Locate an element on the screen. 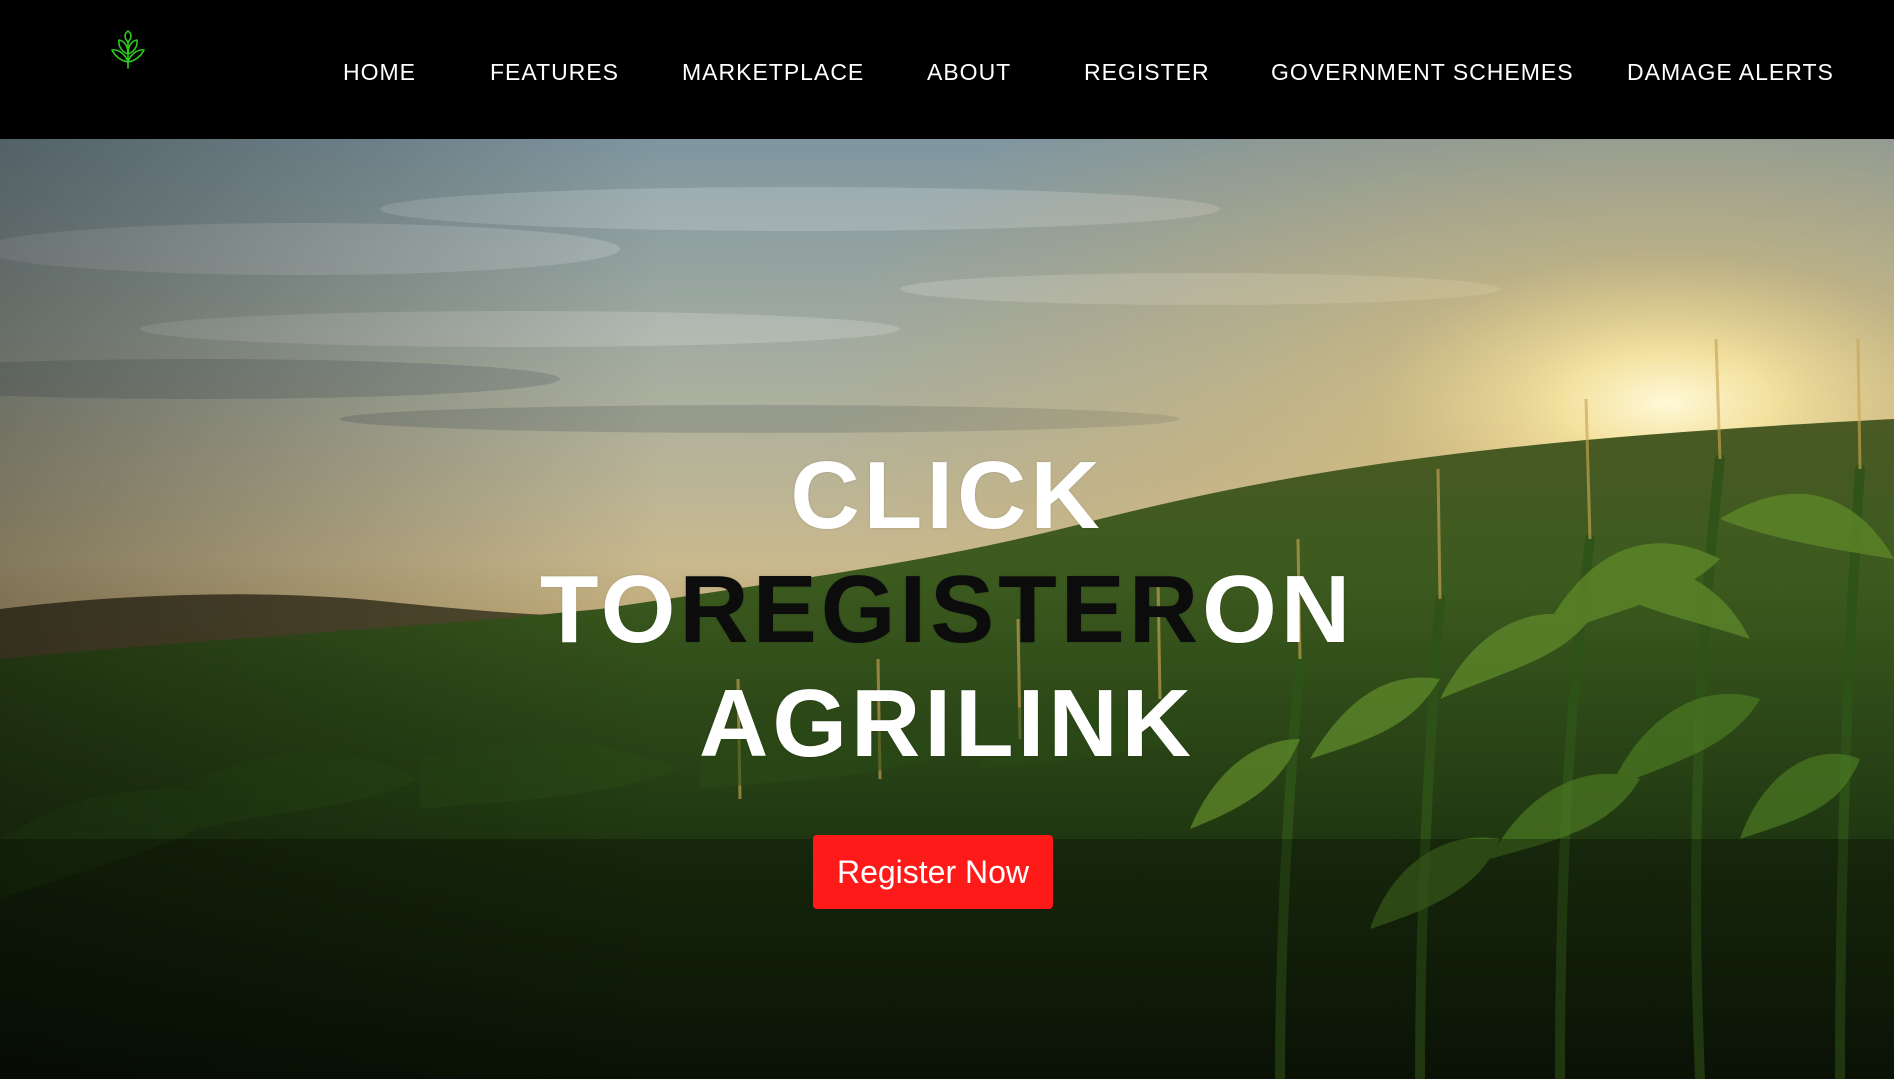 The height and width of the screenshot is (1079, 1894). hero-heading-line-2: TOREGISTERON is located at coordinates (947, 610).